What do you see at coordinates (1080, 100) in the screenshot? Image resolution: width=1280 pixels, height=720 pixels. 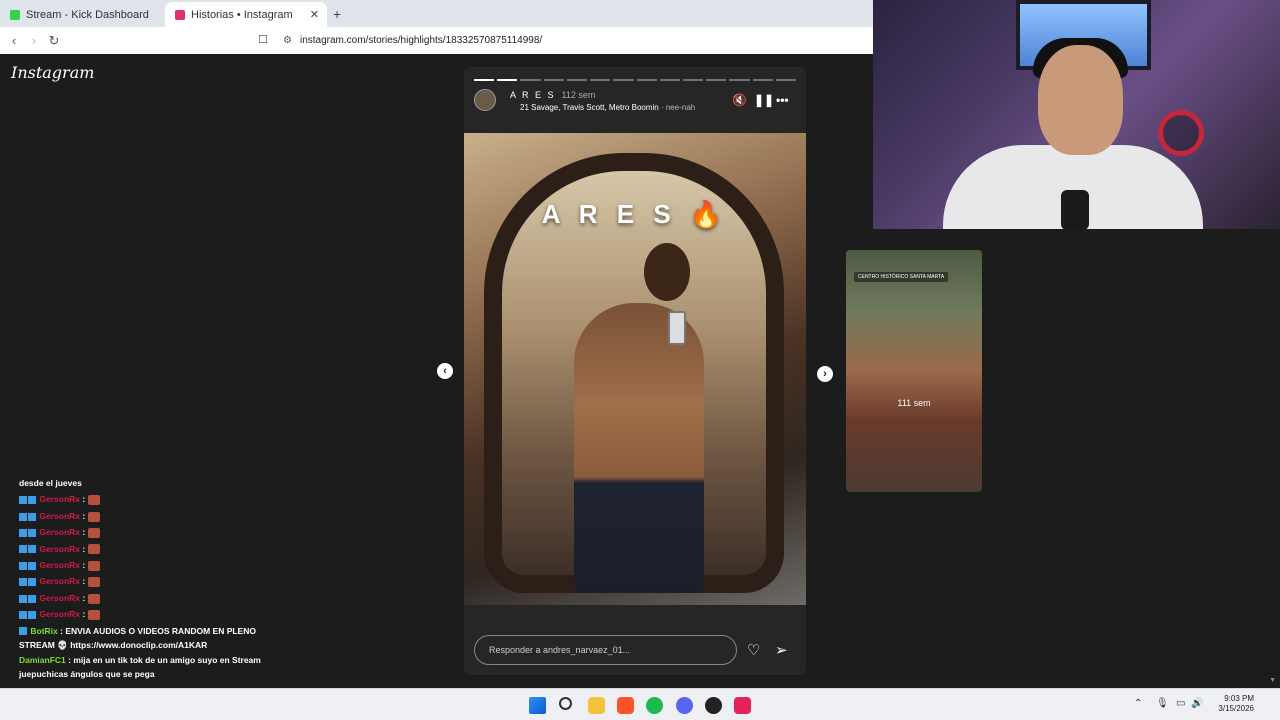 I see `face-shape` at bounding box center [1080, 100].